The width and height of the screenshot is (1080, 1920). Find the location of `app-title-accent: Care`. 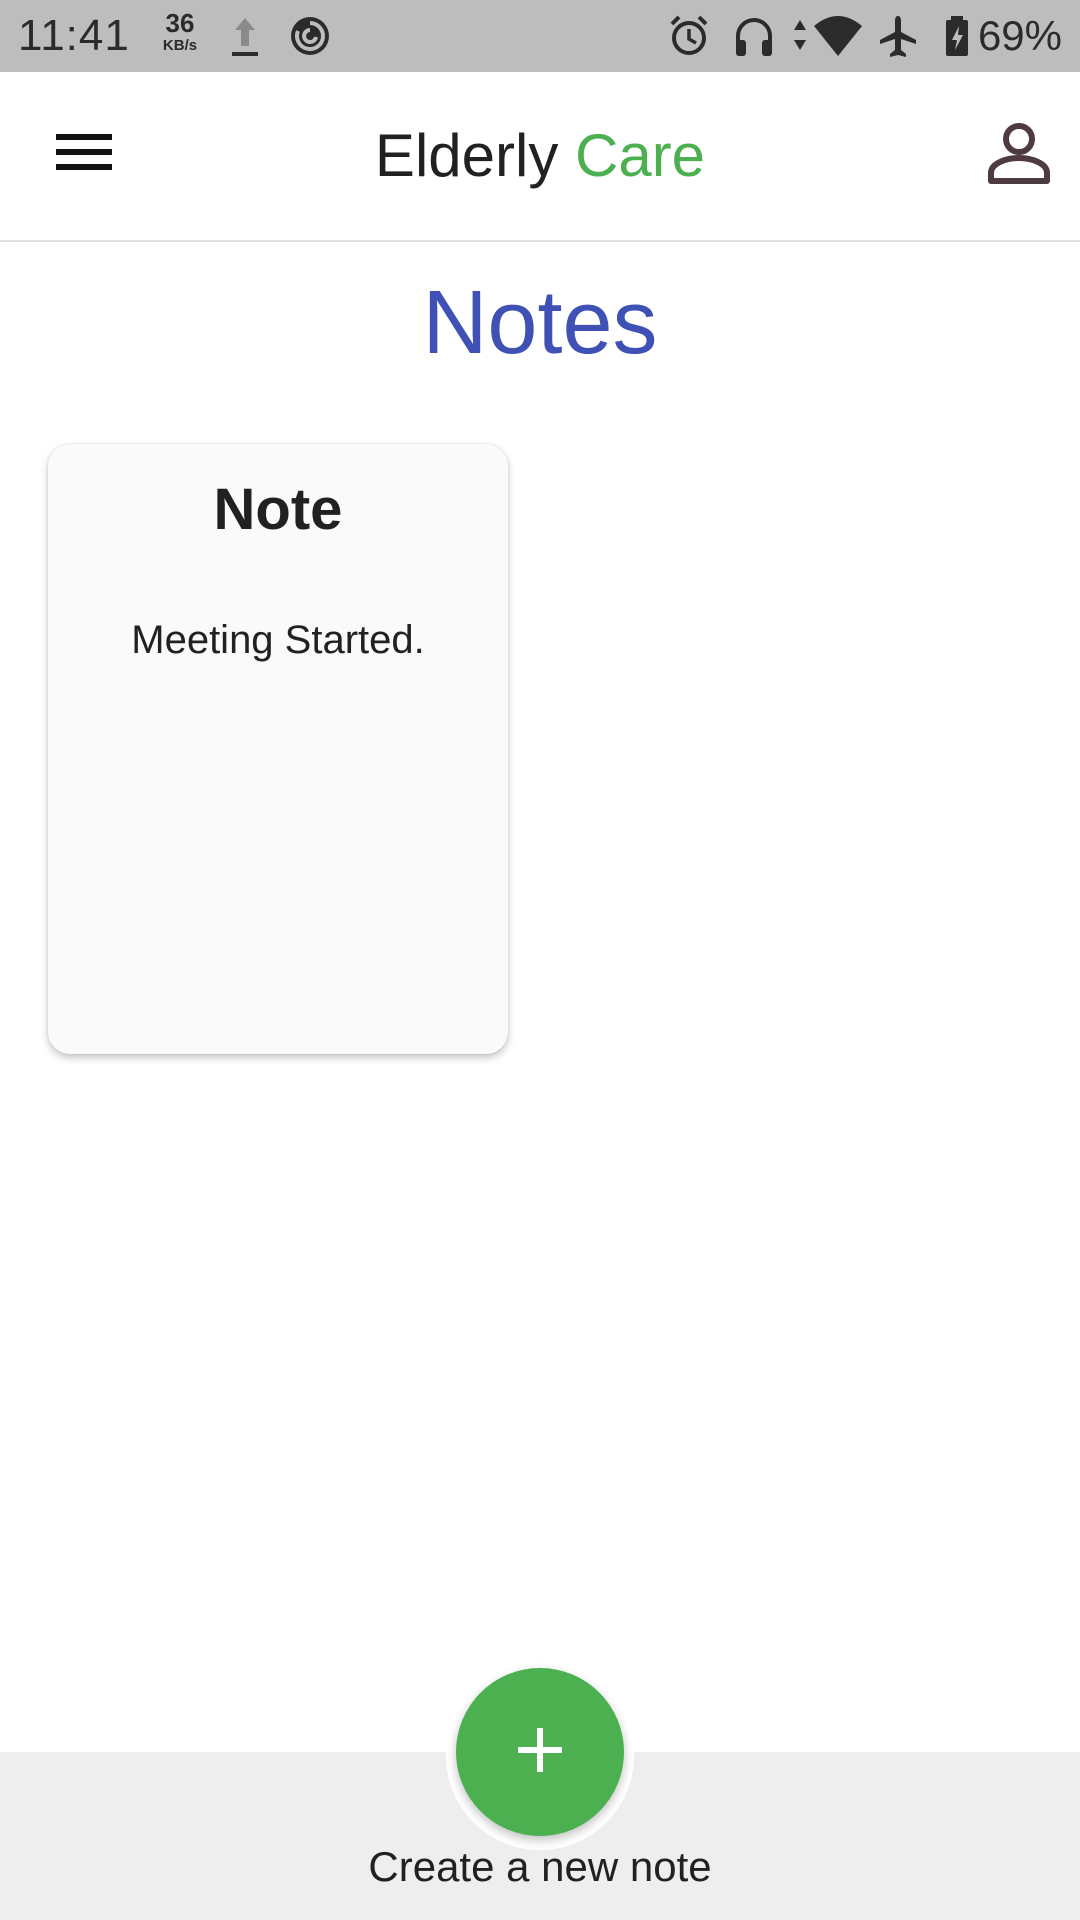

app-title-accent: Care is located at coordinates (640, 155).